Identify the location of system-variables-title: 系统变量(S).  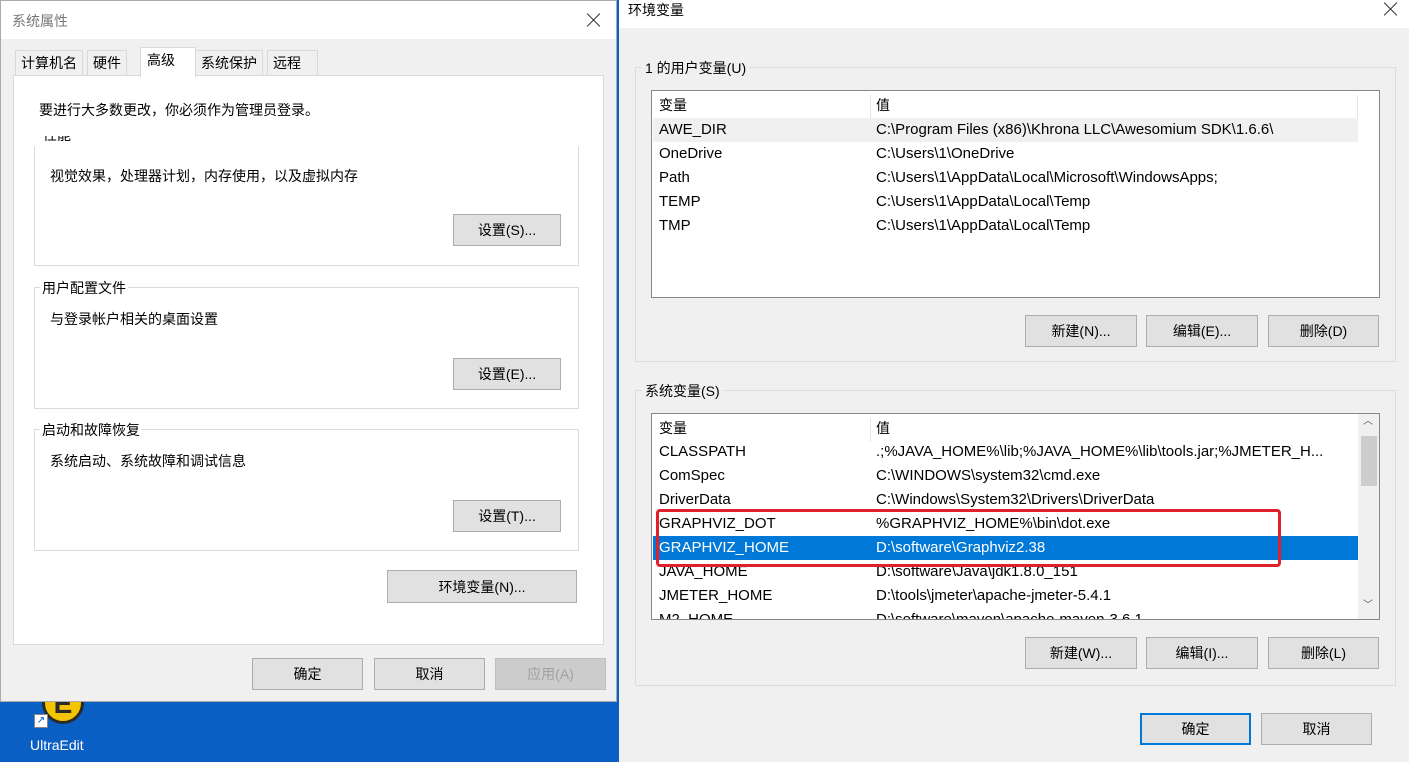
(682, 391).